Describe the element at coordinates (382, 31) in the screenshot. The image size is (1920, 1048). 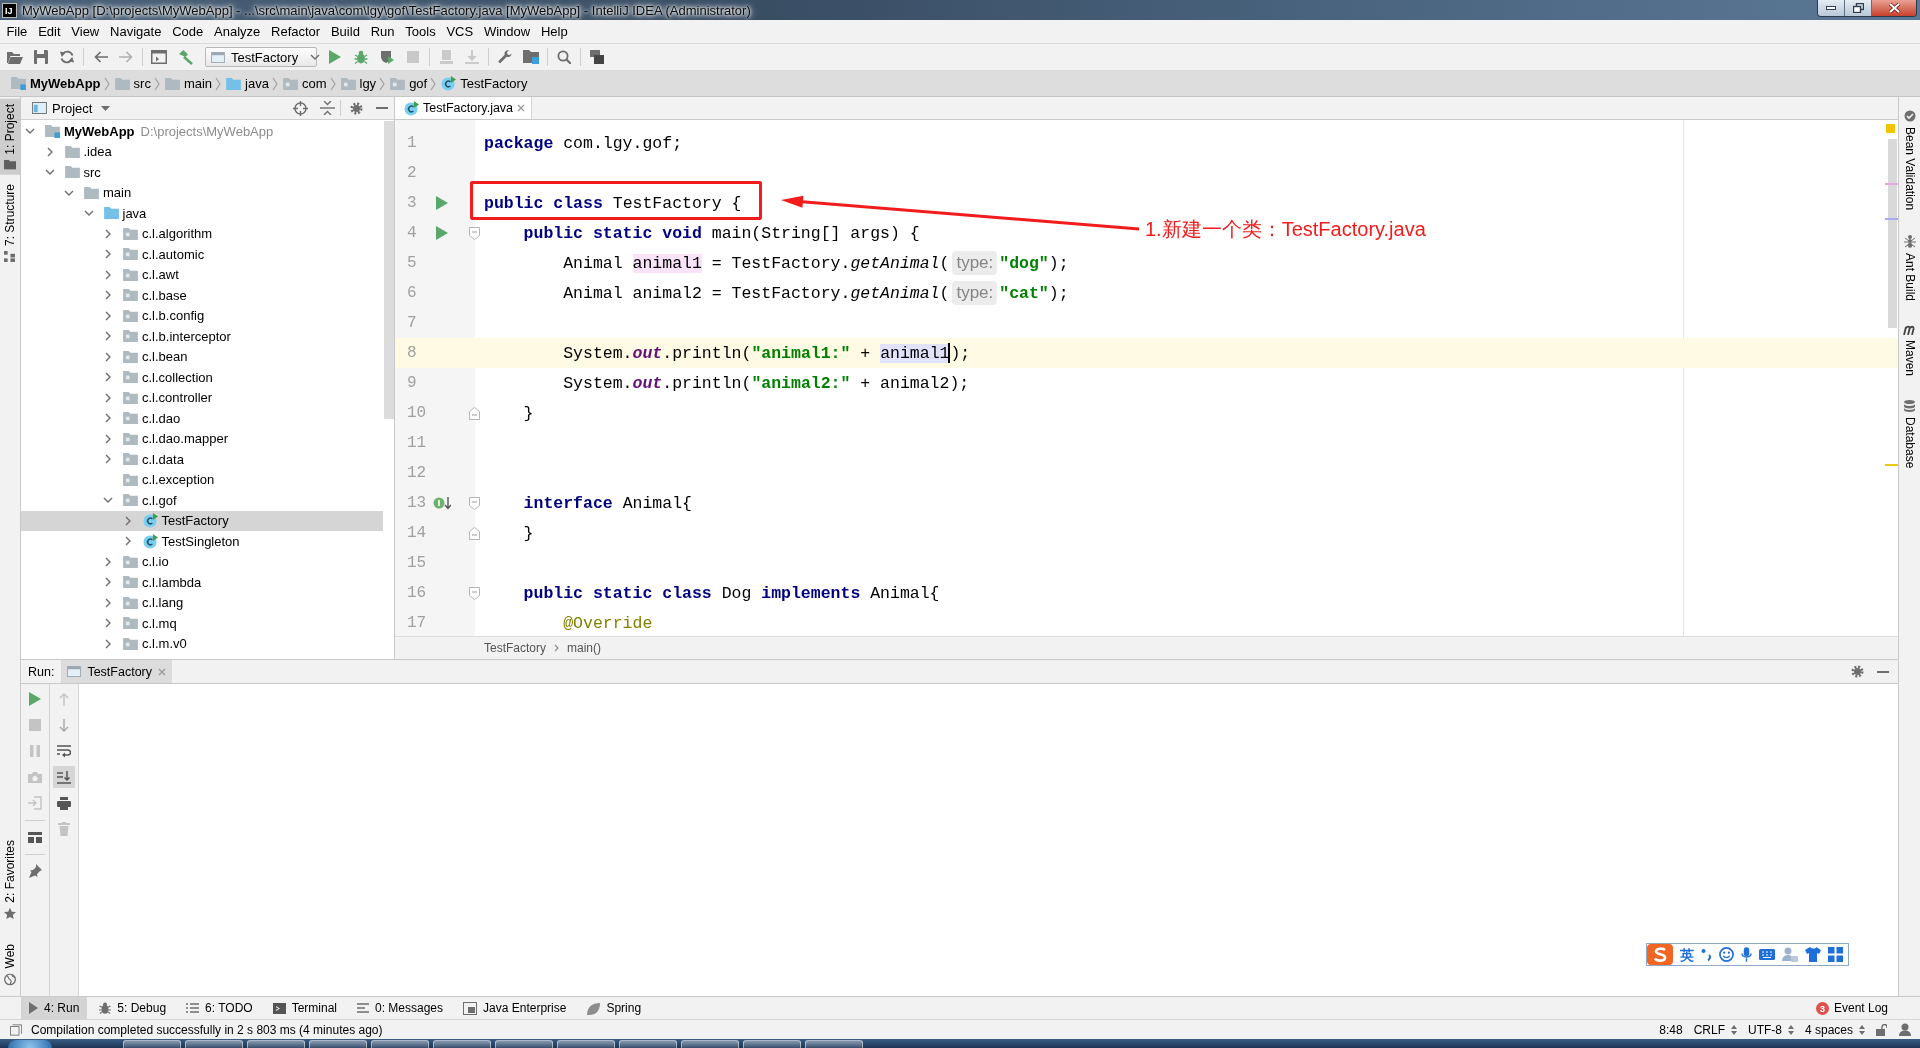
I see `menu-item: Run` at that location.